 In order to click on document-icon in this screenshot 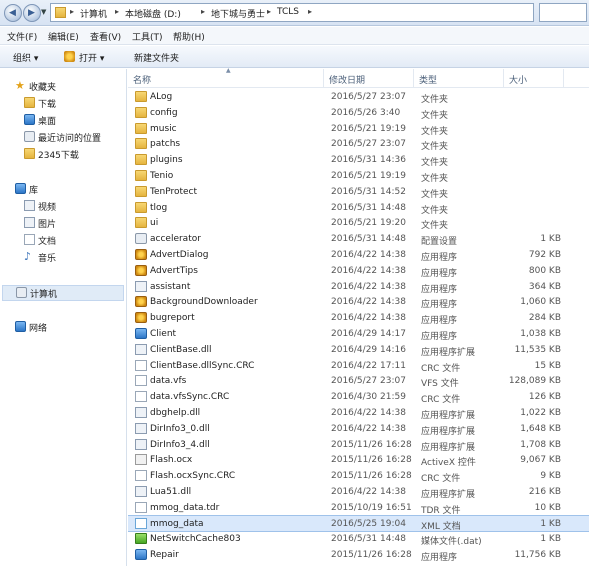, I will do `click(29, 239)`.